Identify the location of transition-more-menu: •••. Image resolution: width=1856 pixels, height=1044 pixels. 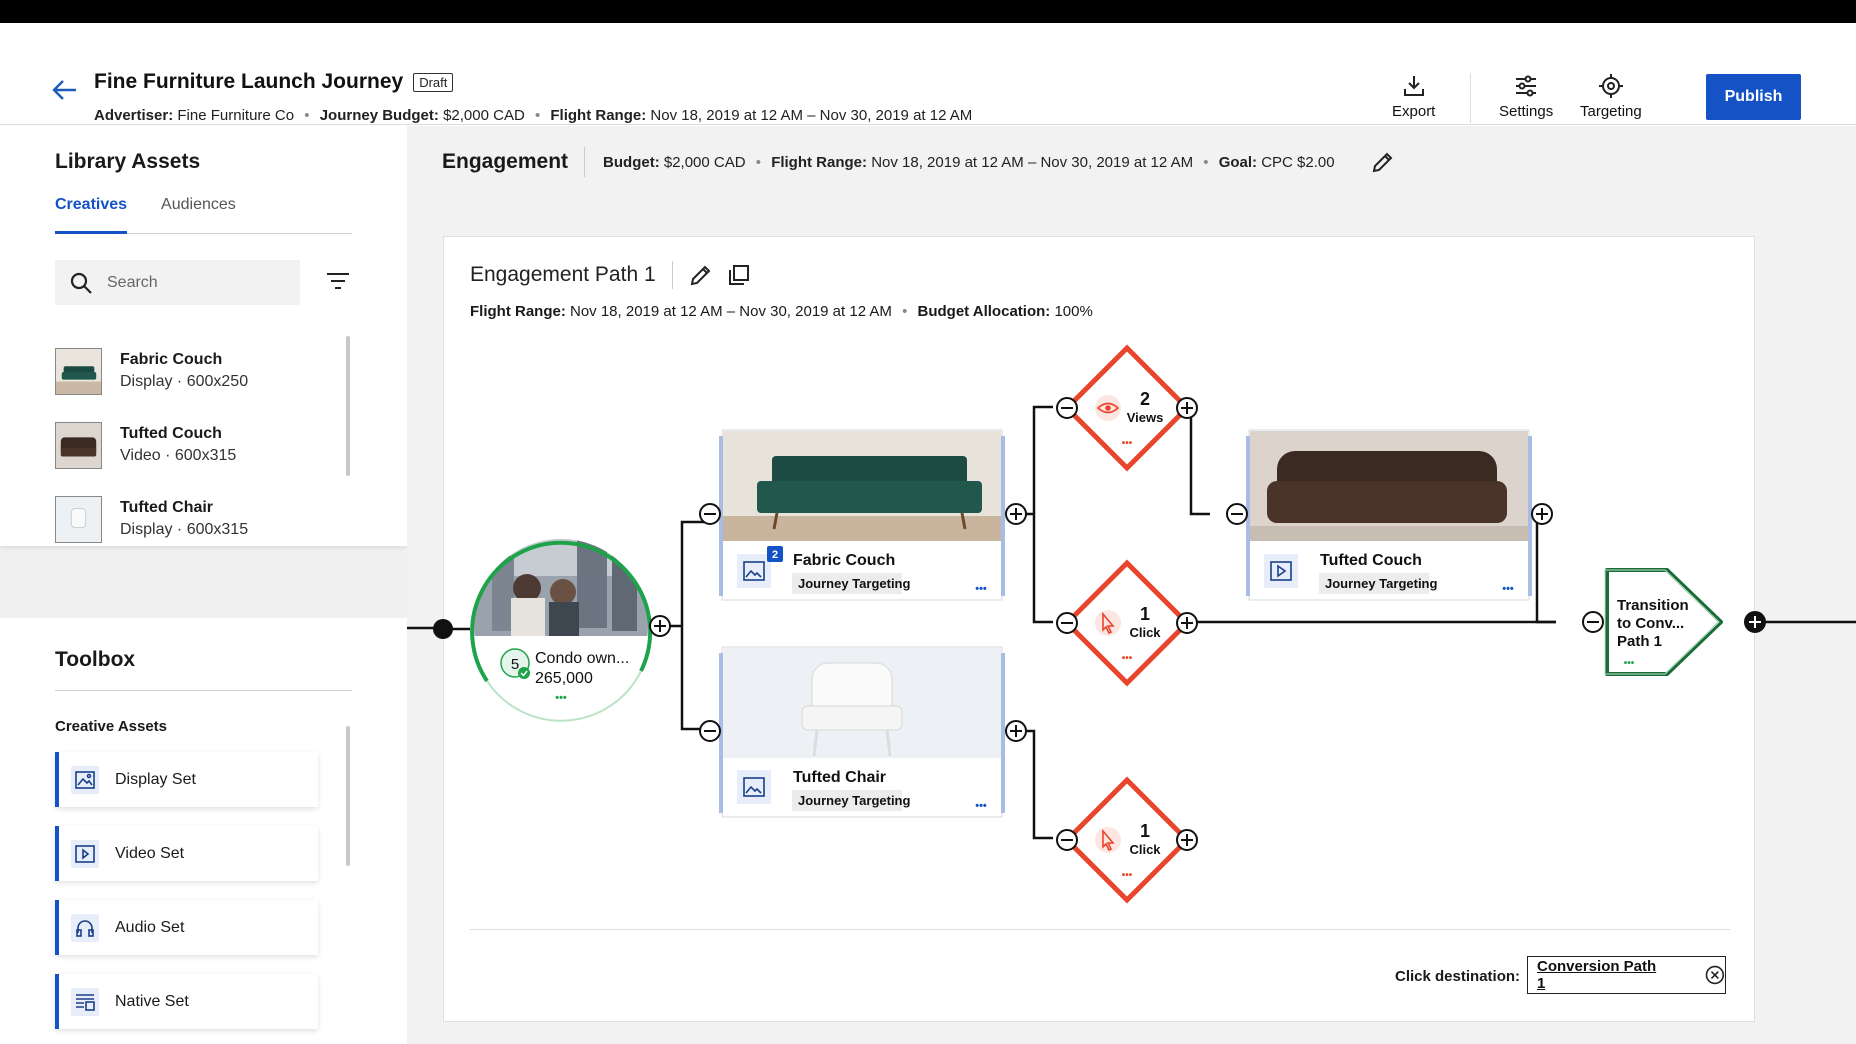
(1629, 663).